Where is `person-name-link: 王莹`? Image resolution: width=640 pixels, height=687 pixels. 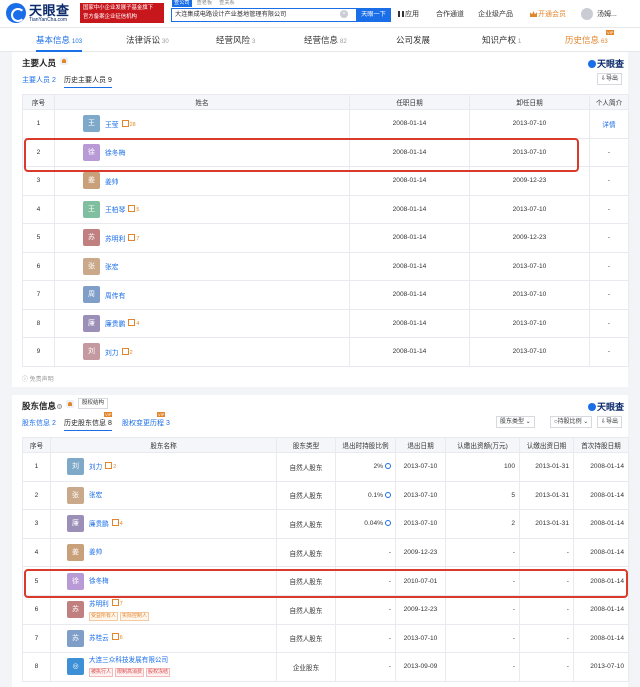 person-name-link: 王莹 is located at coordinates (112, 125).